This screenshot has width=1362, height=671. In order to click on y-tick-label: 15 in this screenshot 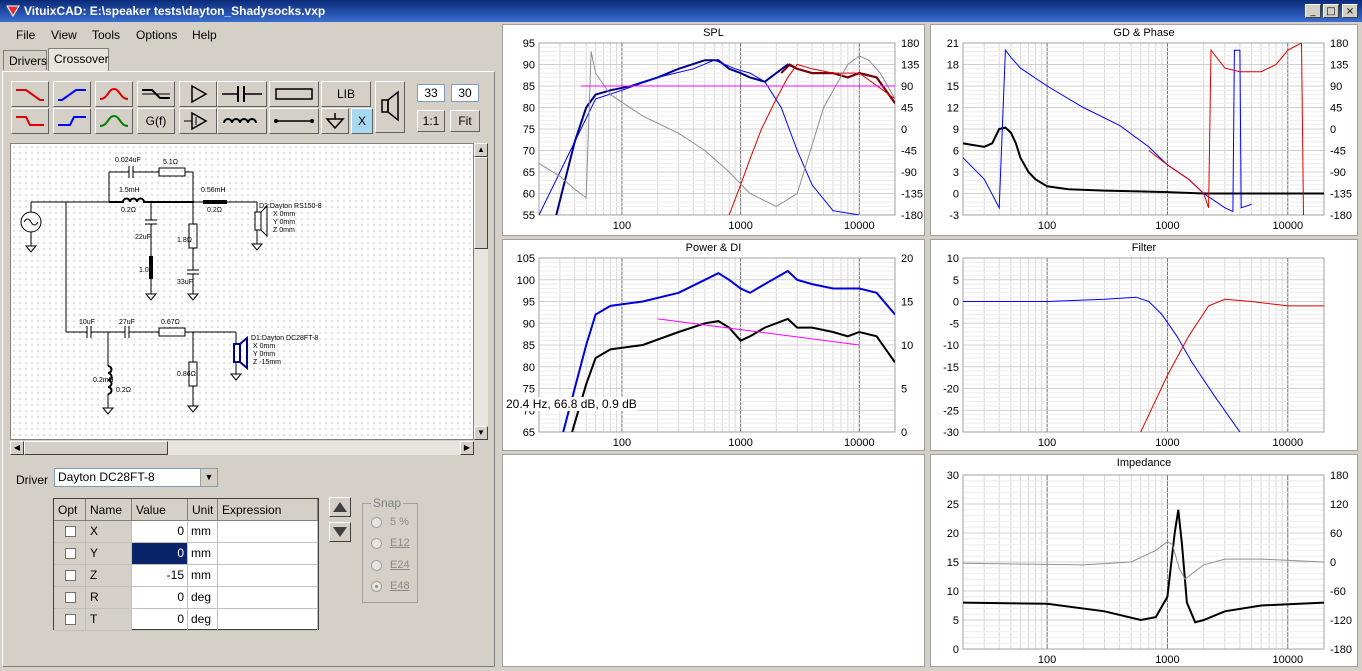, I will do `click(953, 87)`.